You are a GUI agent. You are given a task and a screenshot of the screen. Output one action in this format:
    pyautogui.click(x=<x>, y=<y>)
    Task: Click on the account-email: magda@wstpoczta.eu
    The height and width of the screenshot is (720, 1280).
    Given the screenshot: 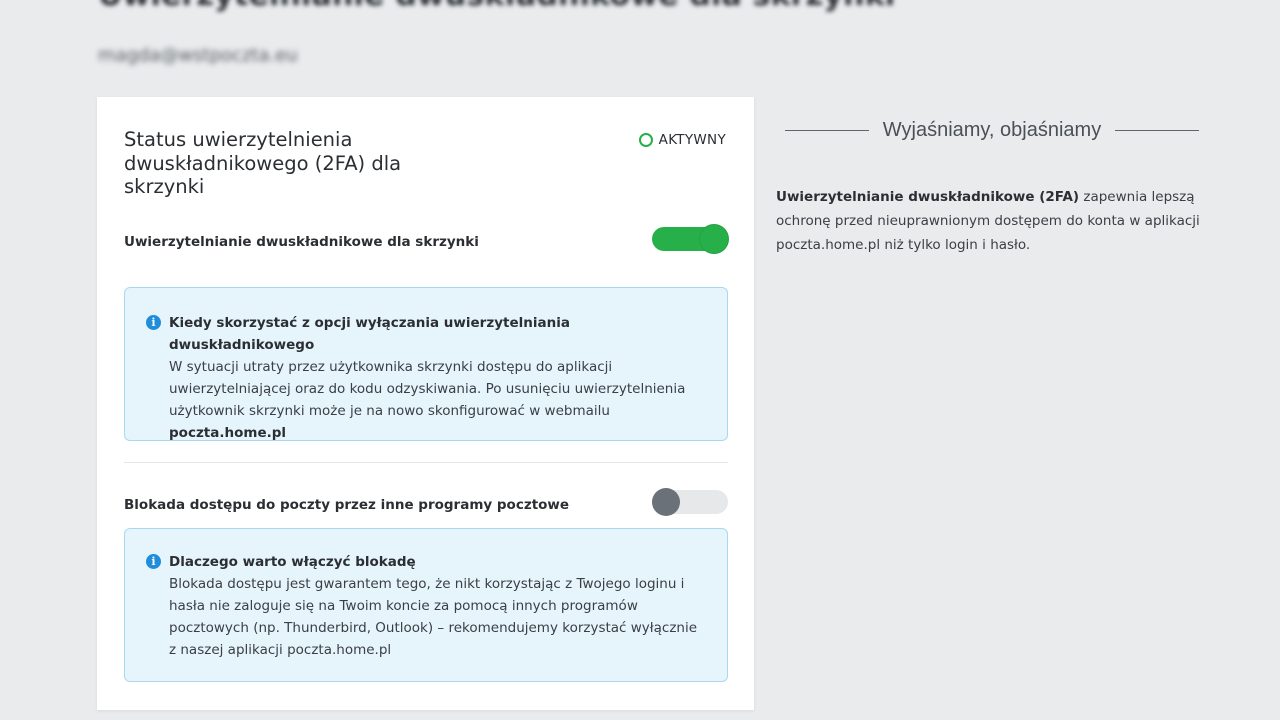 What is the action you would take?
    pyautogui.click(x=198, y=55)
    